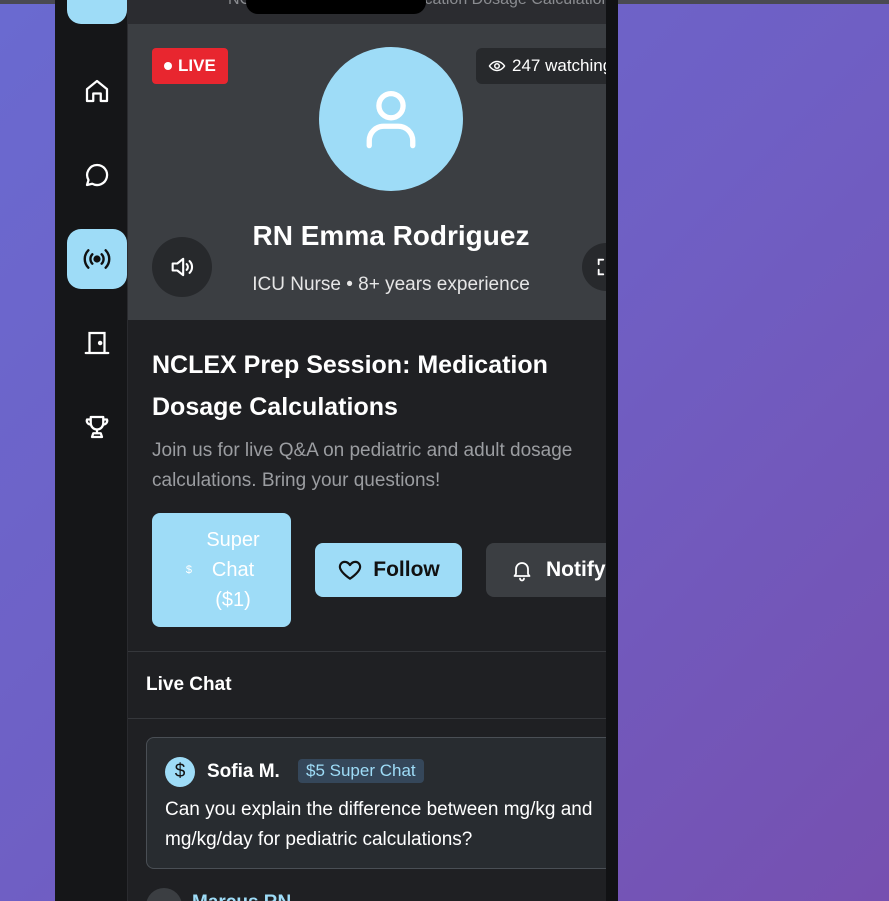 The height and width of the screenshot is (901, 889). I want to click on follow-button: Follow, so click(388, 570).